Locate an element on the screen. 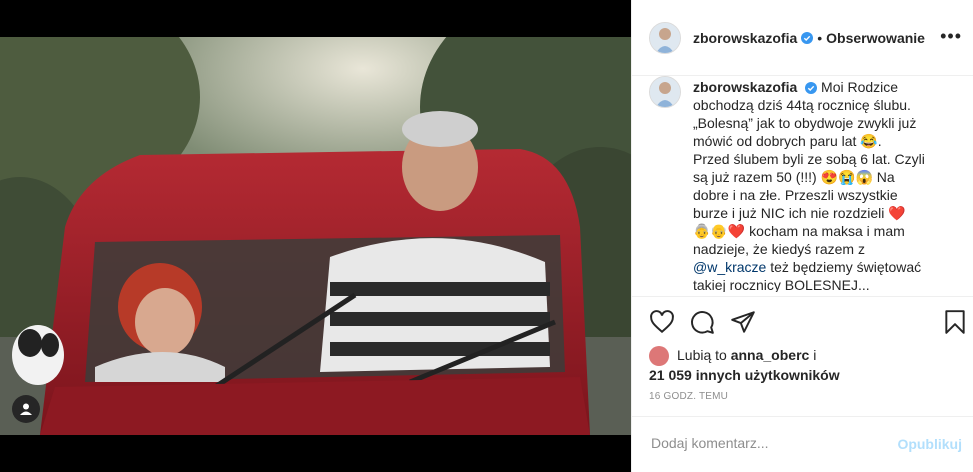 The image size is (973, 472). caption-line: Moi Rodzice is located at coordinates (860, 87).